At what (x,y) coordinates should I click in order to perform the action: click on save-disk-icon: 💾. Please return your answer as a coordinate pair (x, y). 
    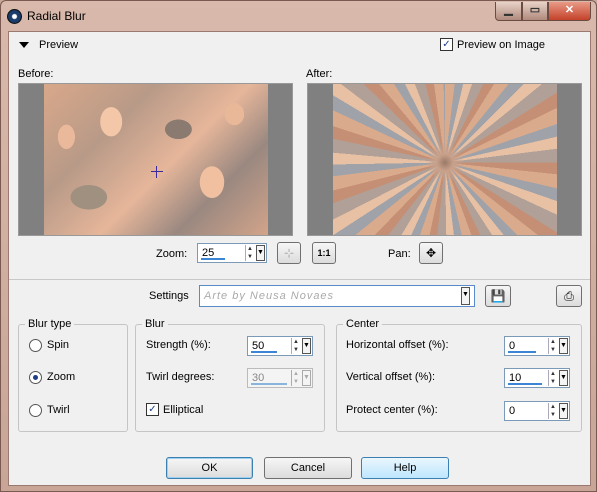
    Looking at the image, I should click on (498, 296).